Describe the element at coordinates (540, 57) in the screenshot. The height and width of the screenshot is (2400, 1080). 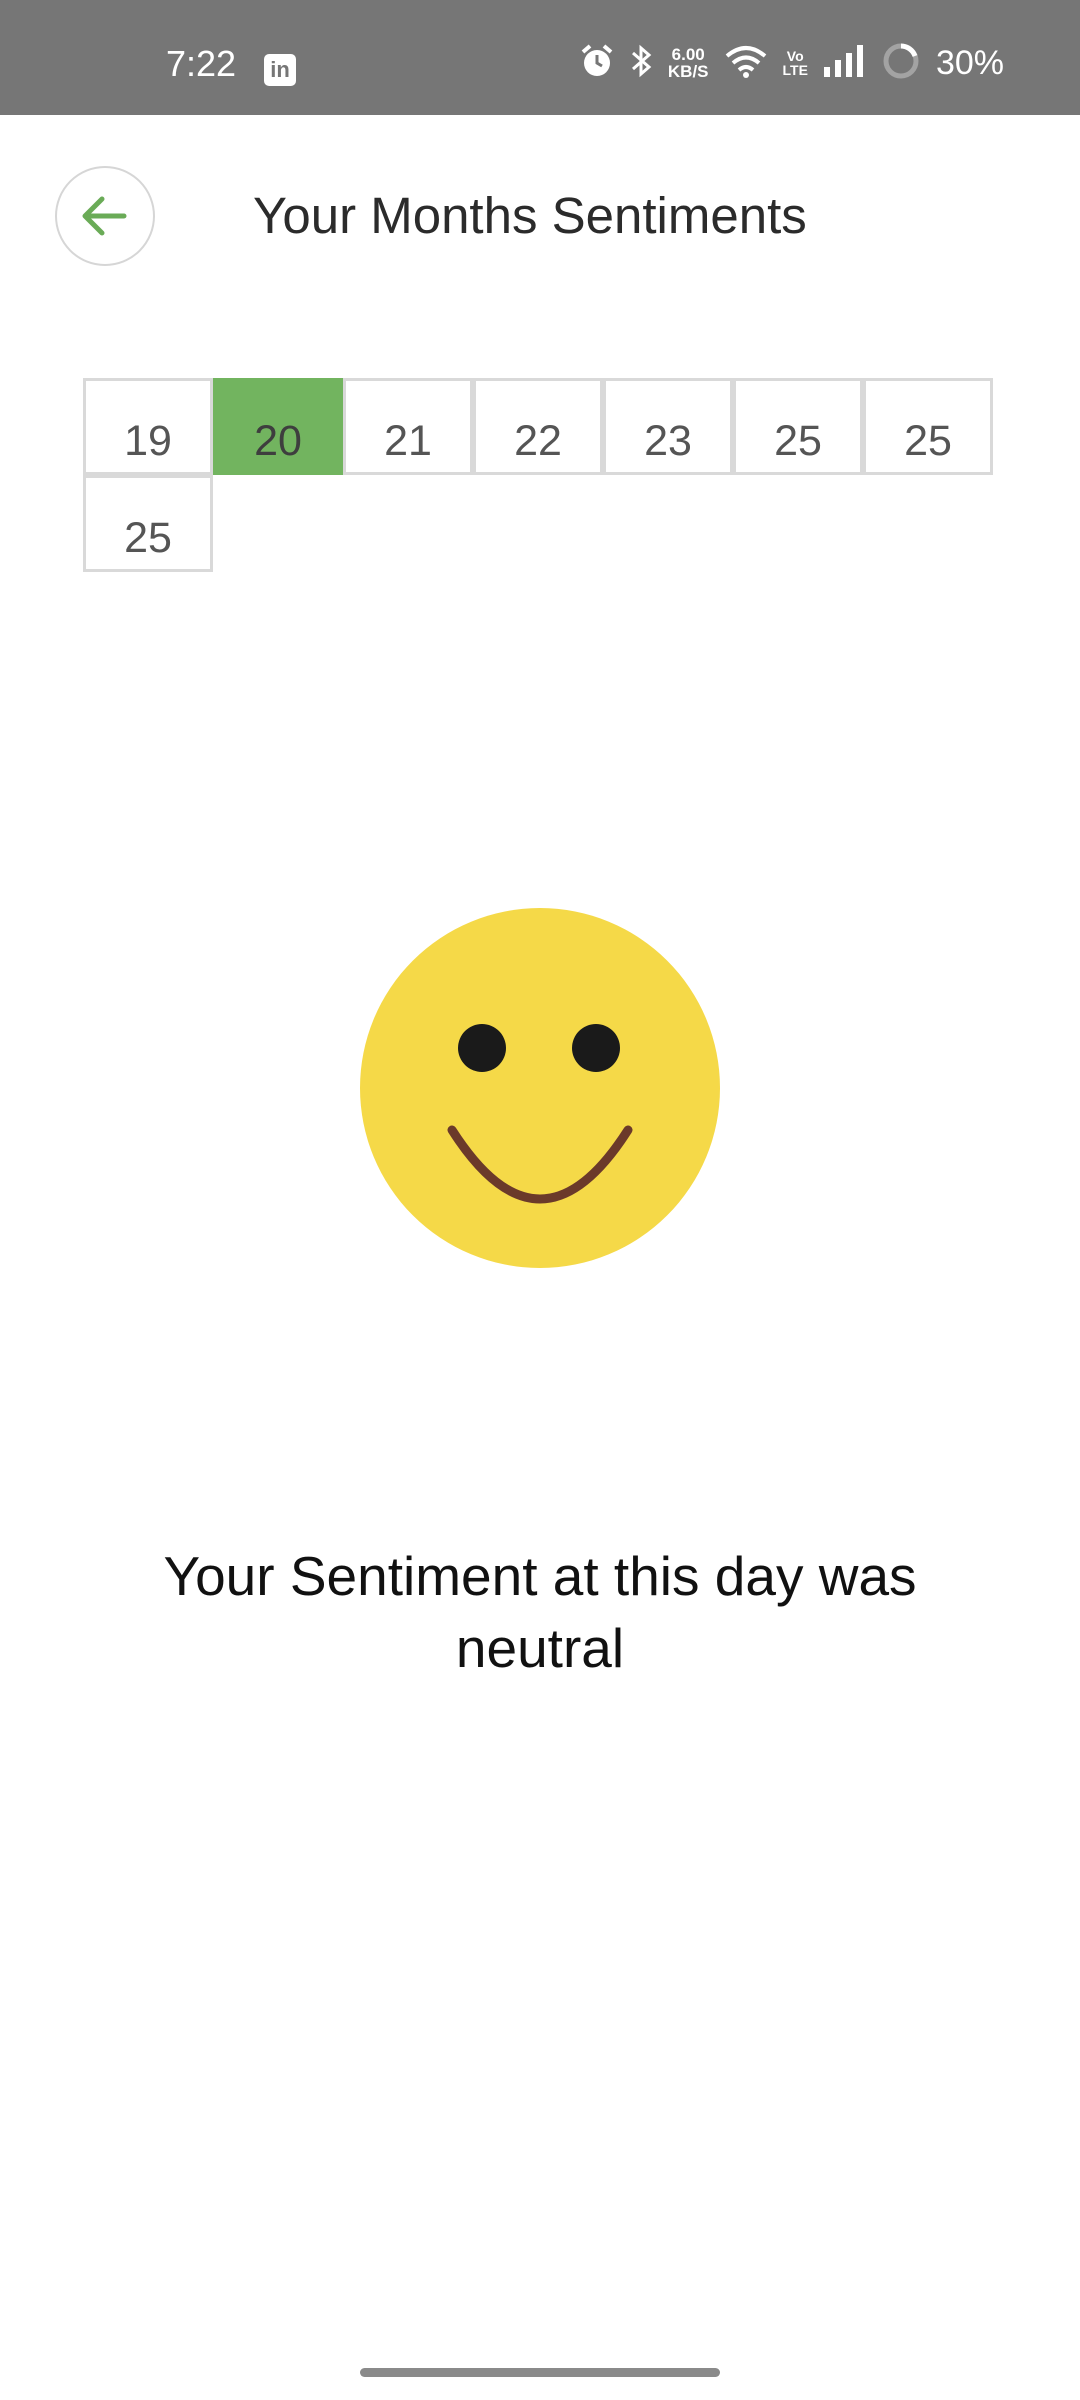
I see `status-bar: 7:22 in 6.00 KB/S Vo LTE 30%` at that location.